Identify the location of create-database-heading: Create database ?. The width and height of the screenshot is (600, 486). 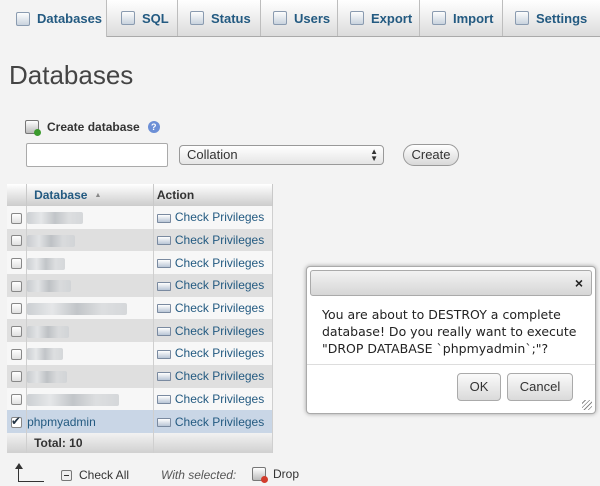
(92, 128).